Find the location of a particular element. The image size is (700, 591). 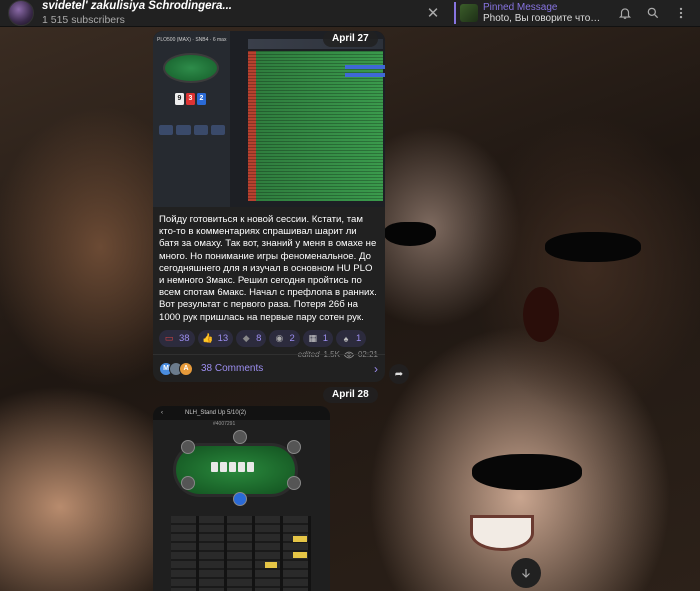

table-caption: PLO500 (MAX) · SNB4 · 6 max is located at coordinates (192, 40).